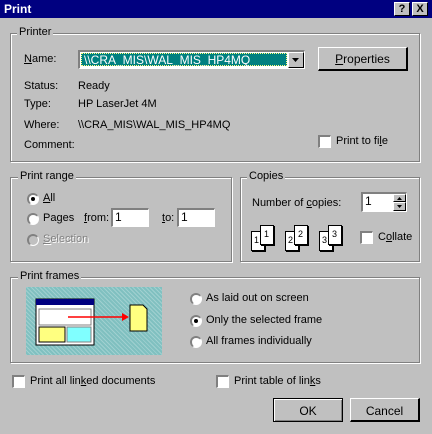  What do you see at coordinates (49, 198) in the screenshot?
I see `range-all-label: All` at bounding box center [49, 198].